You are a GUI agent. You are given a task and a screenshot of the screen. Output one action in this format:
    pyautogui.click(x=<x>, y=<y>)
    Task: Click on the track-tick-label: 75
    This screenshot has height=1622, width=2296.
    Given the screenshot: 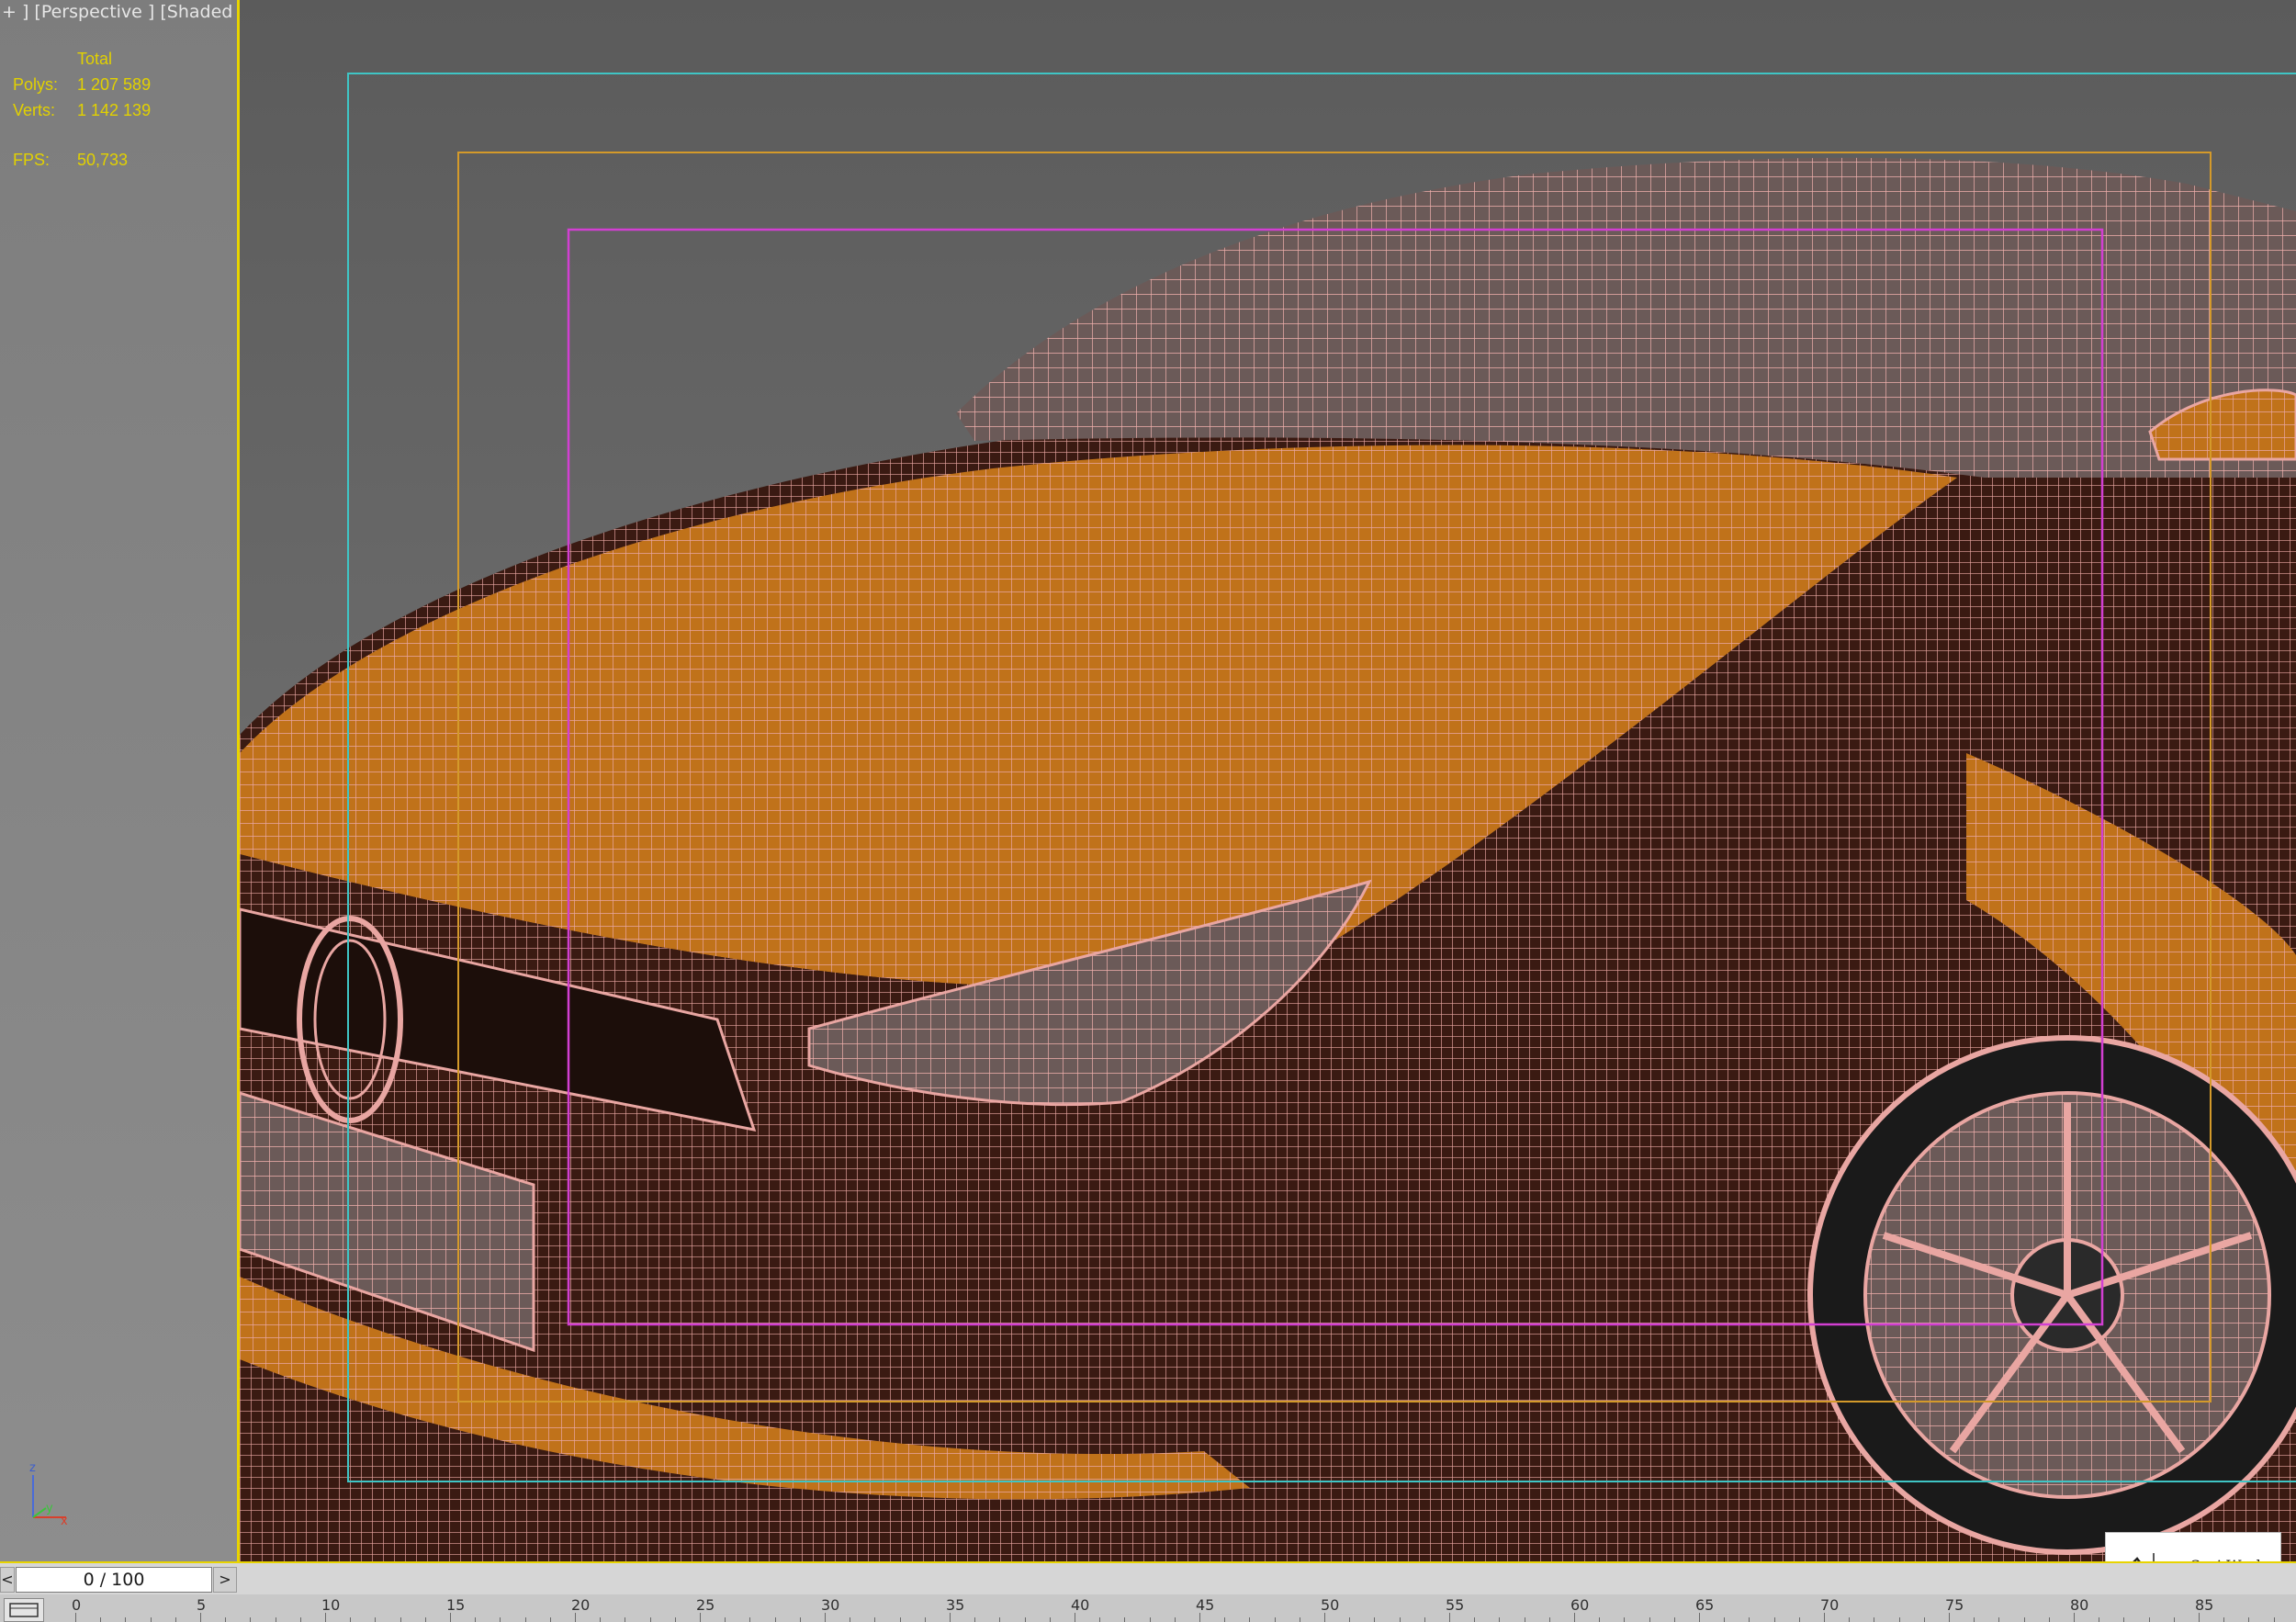 What is the action you would take?
    pyautogui.click(x=1955, y=1605)
    